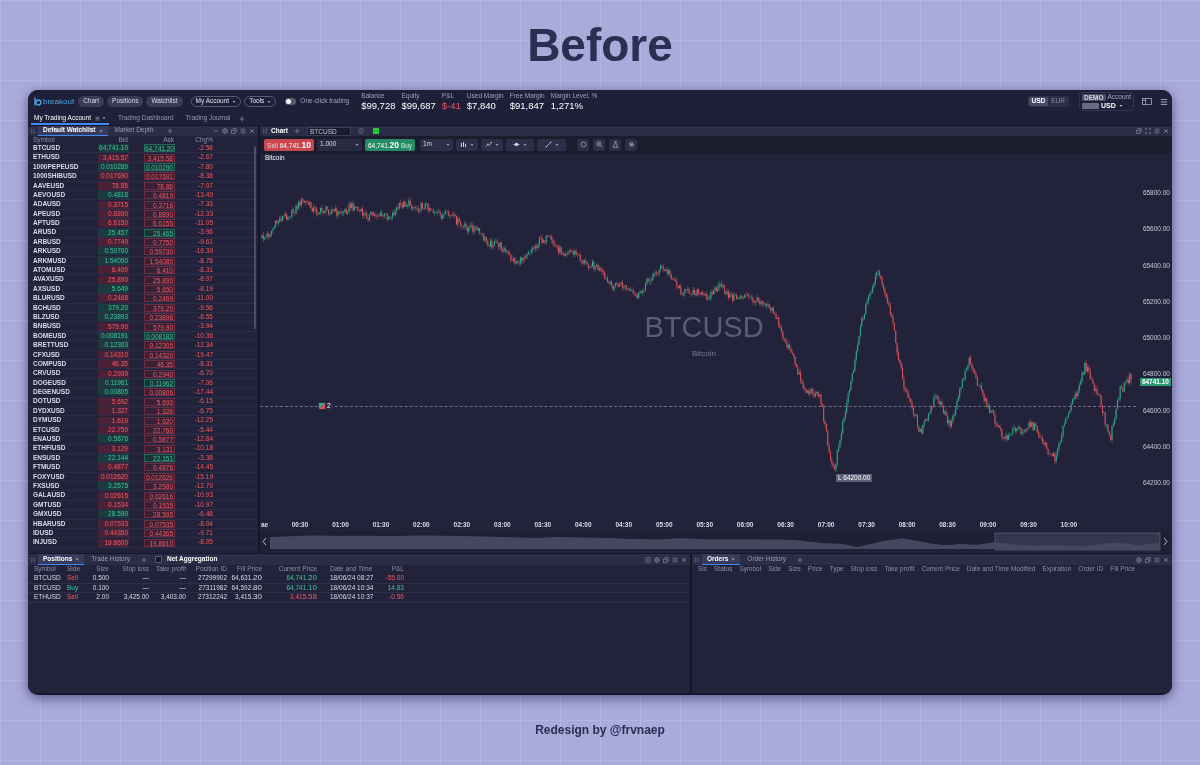 The image size is (1200, 765). What do you see at coordinates (567, 105) in the screenshot?
I see `stat-value: 1,271%` at bounding box center [567, 105].